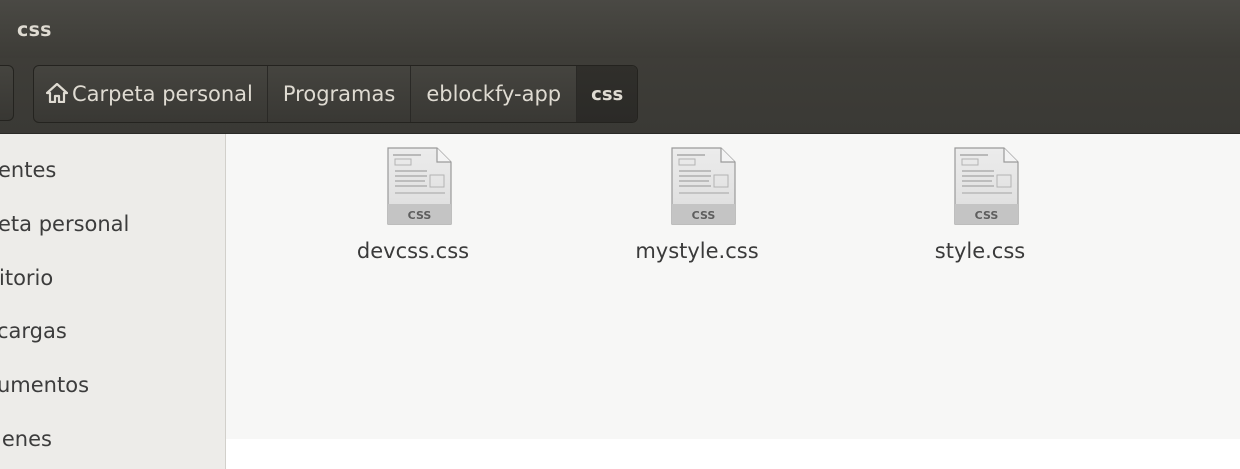 The image size is (1240, 469). Describe the element at coordinates (620, 29) in the screenshot. I see `title-bar: css` at that location.